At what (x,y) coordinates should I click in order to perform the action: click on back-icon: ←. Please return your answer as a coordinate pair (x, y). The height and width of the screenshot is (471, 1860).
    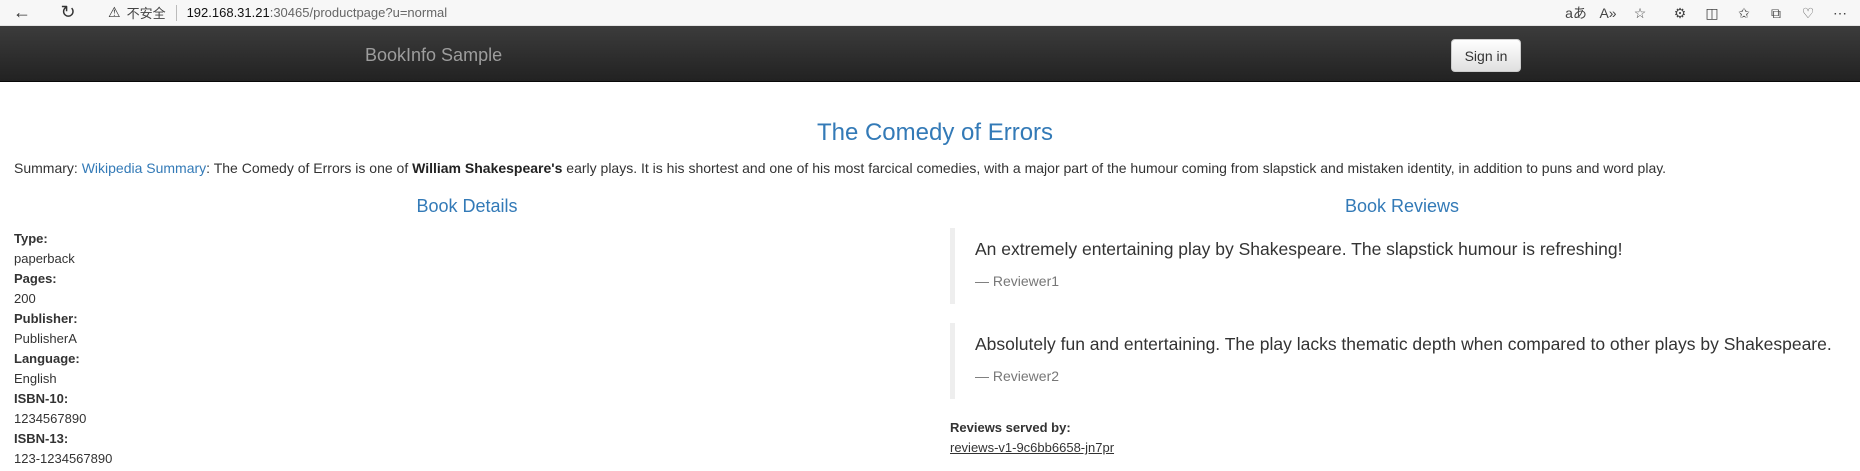
    Looking at the image, I should click on (22, 13).